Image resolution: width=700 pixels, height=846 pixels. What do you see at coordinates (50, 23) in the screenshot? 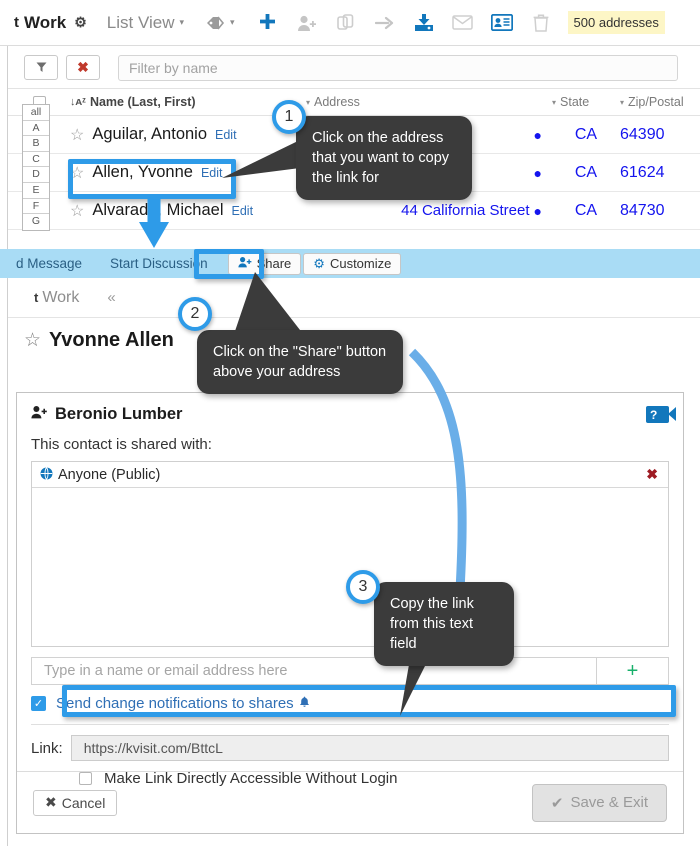
I see `brand: t Work ⚙` at bounding box center [50, 23].